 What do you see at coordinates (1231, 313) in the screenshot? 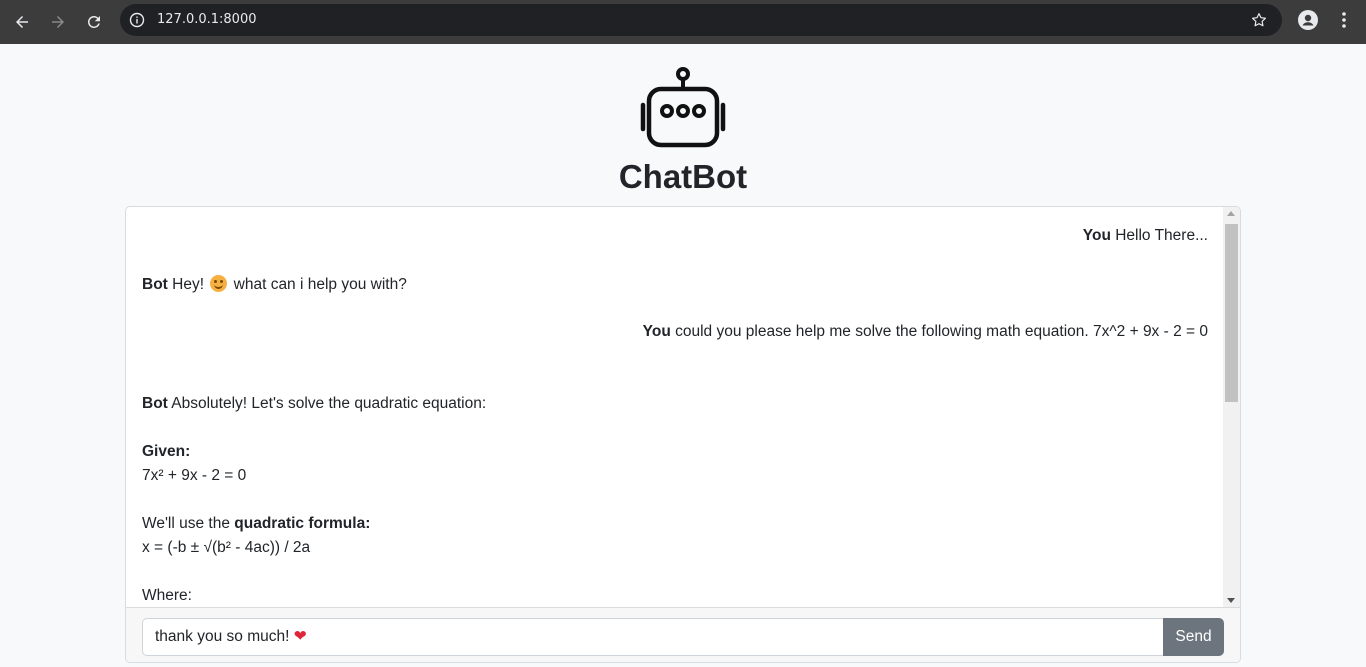
I see `scroll-thumb` at bounding box center [1231, 313].